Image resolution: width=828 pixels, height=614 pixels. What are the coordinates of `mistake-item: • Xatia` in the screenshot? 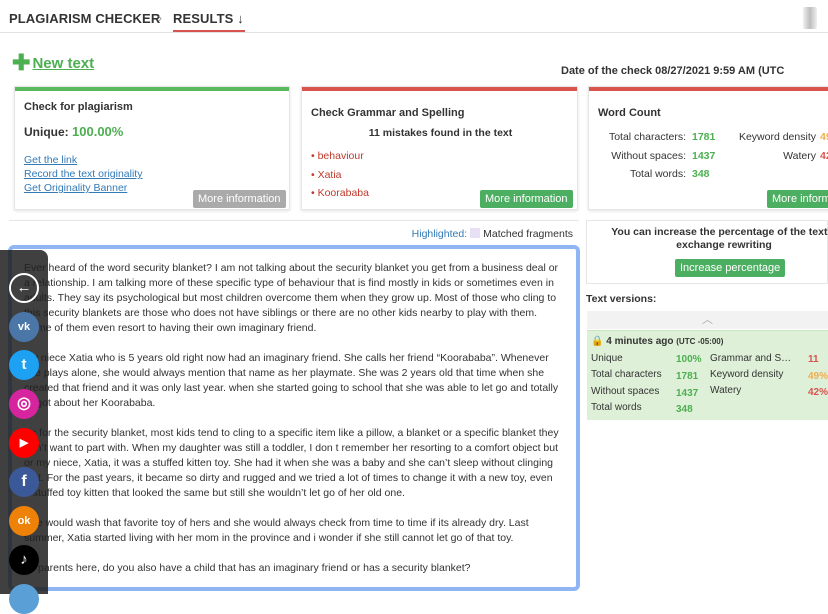 It's located at (326, 175).